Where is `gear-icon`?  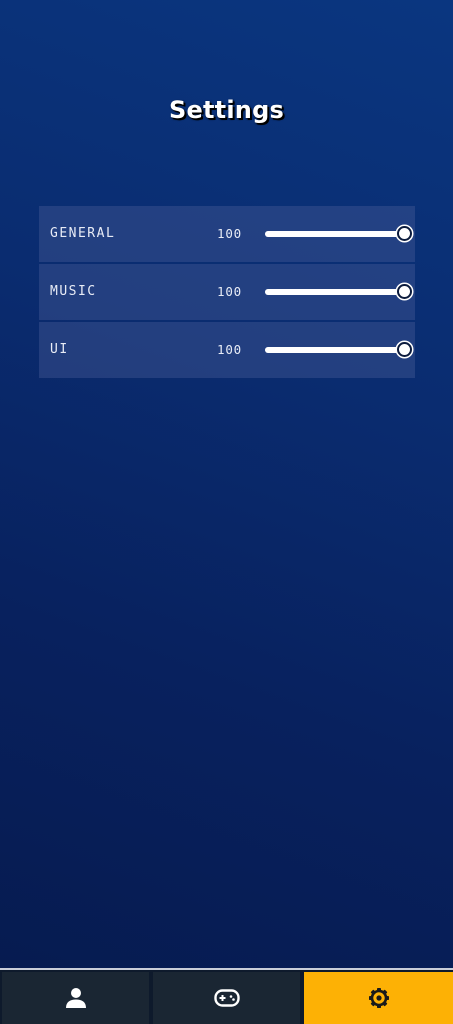
gear-icon is located at coordinates (379, 998).